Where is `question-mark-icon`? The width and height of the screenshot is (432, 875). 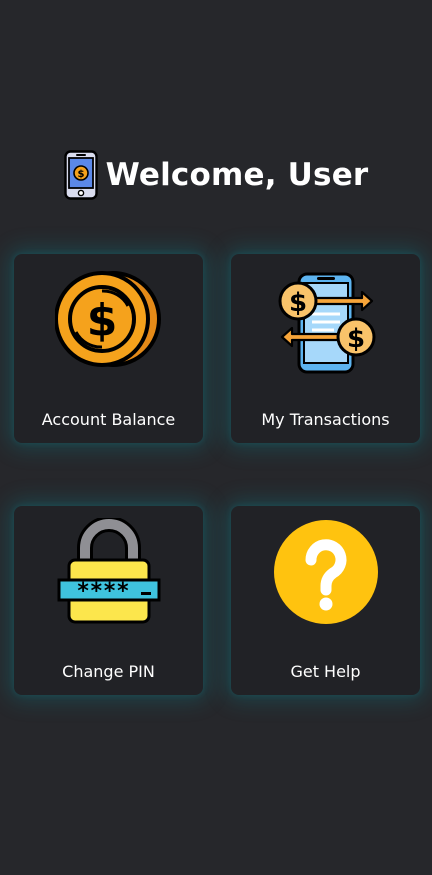
question-mark-icon is located at coordinates (325, 572).